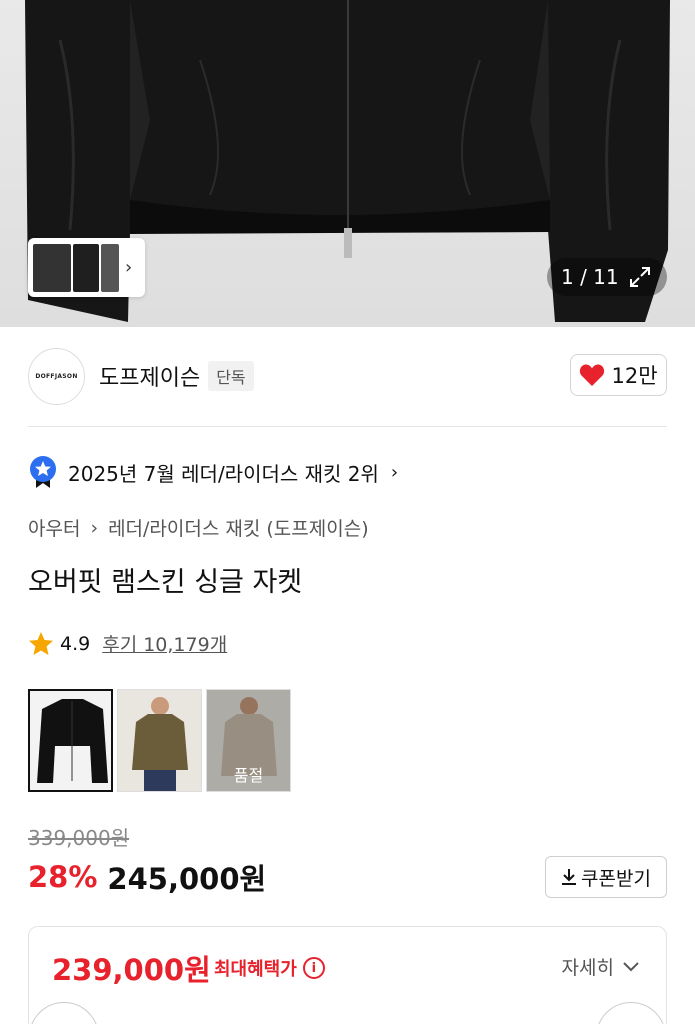 The height and width of the screenshot is (1024, 695). I want to click on max-benefit-price: 239,000원, so click(131, 970).